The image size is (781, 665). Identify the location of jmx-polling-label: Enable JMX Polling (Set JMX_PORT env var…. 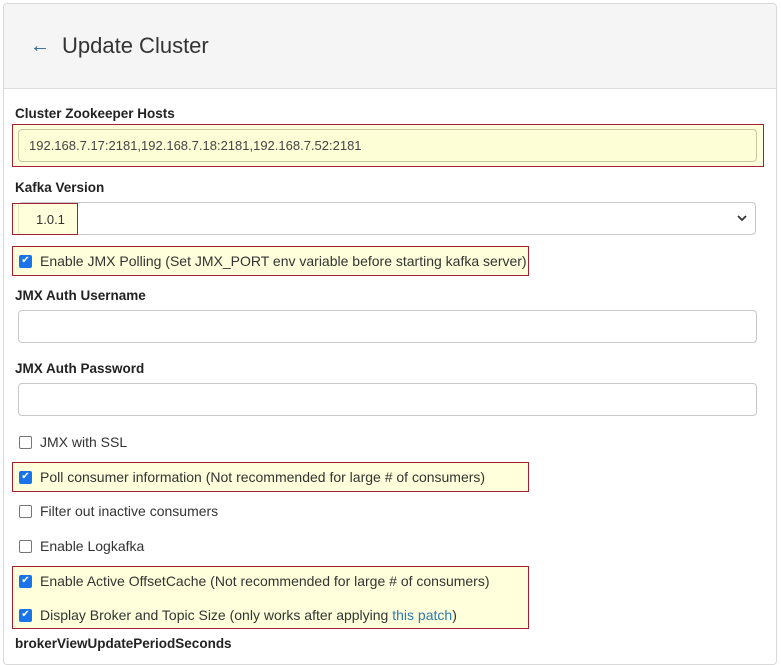
(283, 261).